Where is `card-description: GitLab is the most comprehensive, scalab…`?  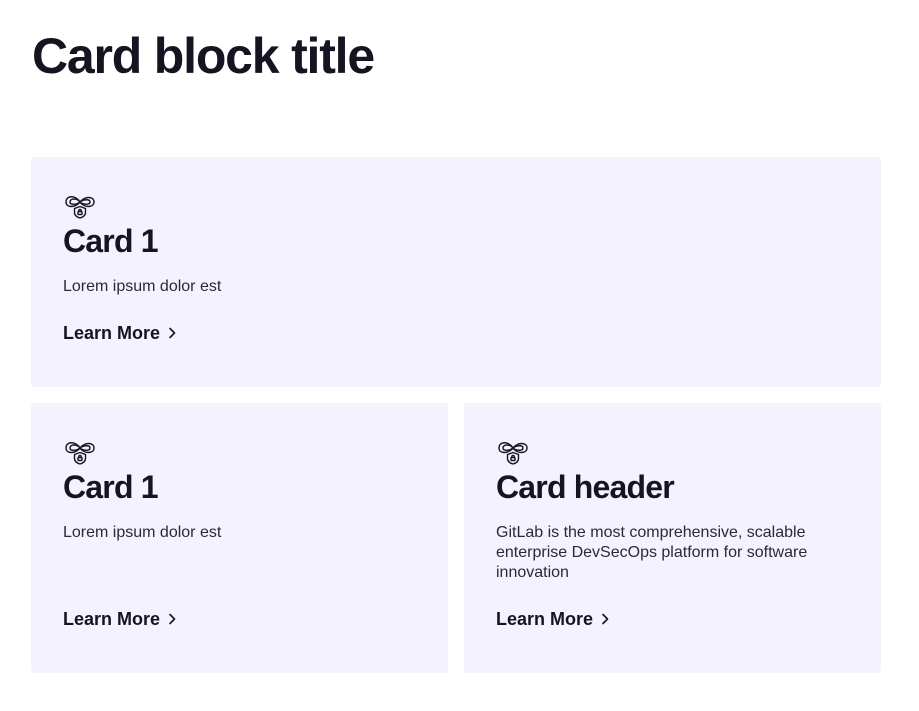
card-description: GitLab is the most comprehensive, scalab… is located at coordinates (652, 552).